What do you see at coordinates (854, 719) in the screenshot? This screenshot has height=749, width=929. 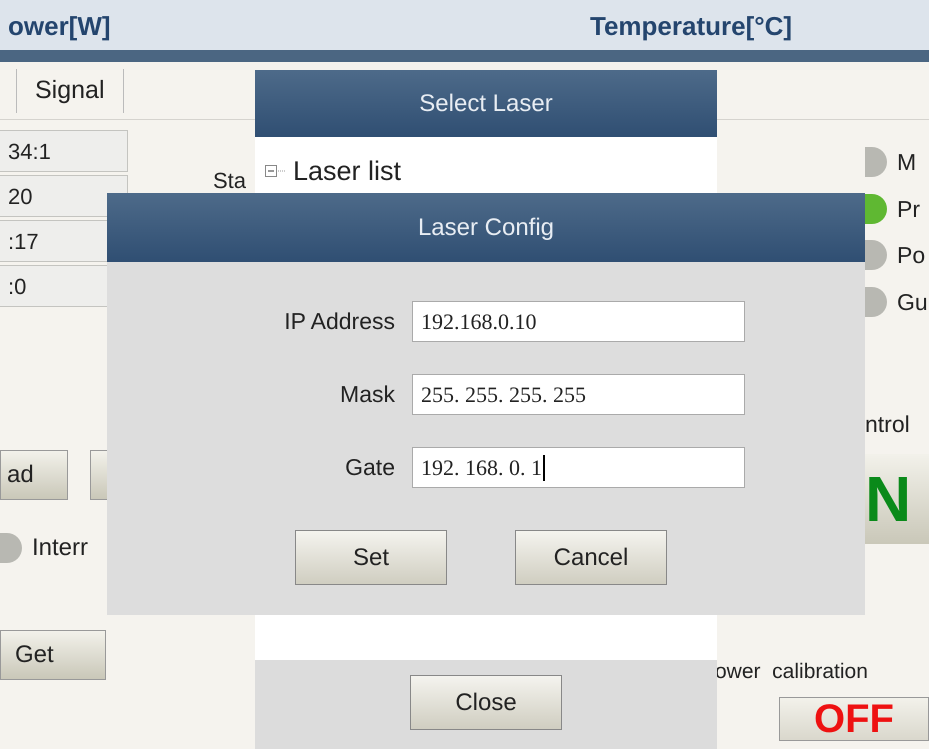 I see `off-button: OFF` at bounding box center [854, 719].